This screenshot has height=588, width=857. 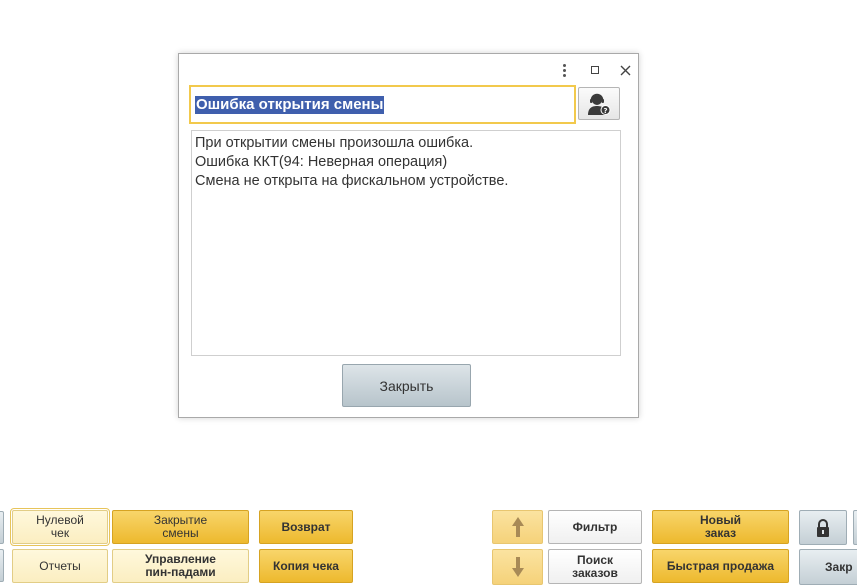 I want to click on dialog-title-field: Ошибка открытия смены, so click(x=382, y=104).